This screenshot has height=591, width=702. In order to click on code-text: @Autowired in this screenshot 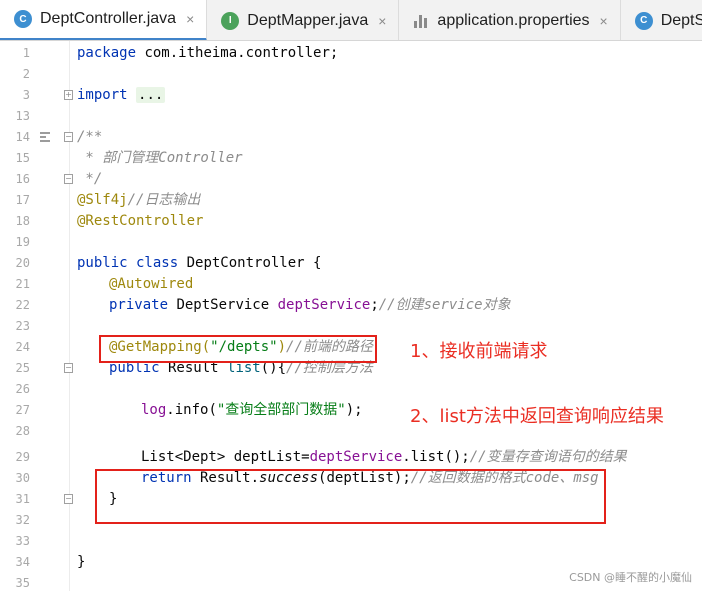, I will do `click(151, 284)`.